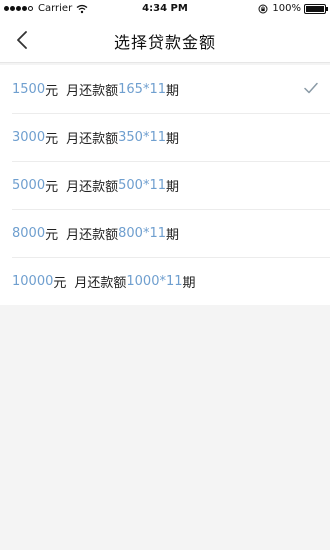 This screenshot has height=550, width=330. What do you see at coordinates (286, 8) in the screenshot?
I see `battery-percent: 100%` at bounding box center [286, 8].